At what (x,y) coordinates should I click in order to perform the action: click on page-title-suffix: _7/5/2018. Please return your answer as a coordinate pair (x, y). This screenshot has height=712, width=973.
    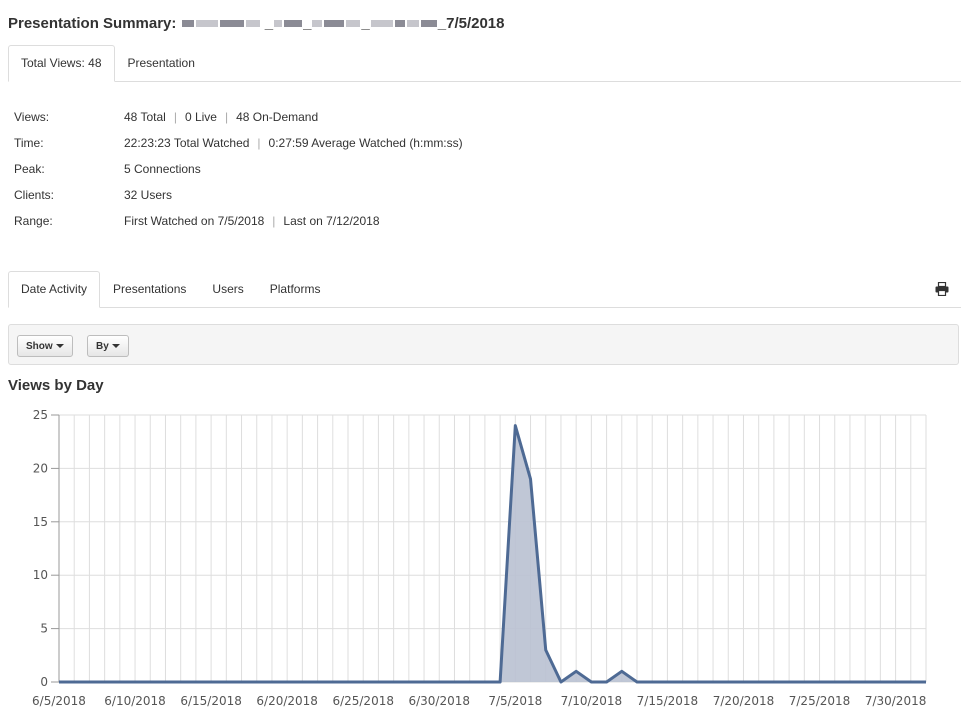
    Looking at the image, I should click on (471, 23).